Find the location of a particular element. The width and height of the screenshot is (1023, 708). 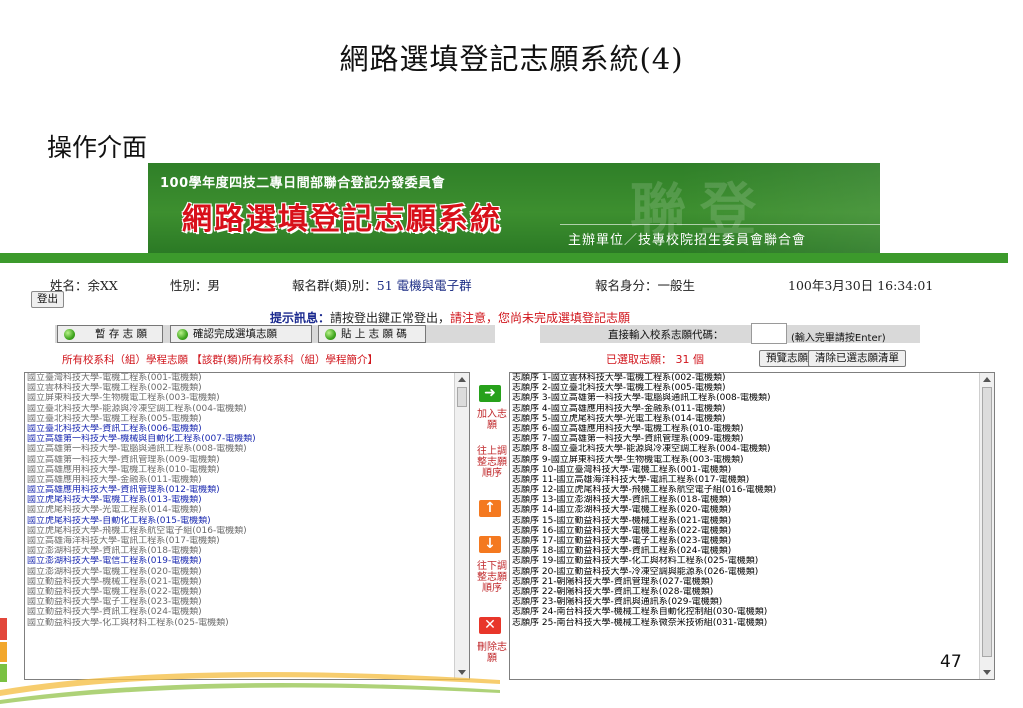

banner-organizer: 主辦單位／技專校院招生委員會聯合會 is located at coordinates (687, 240).